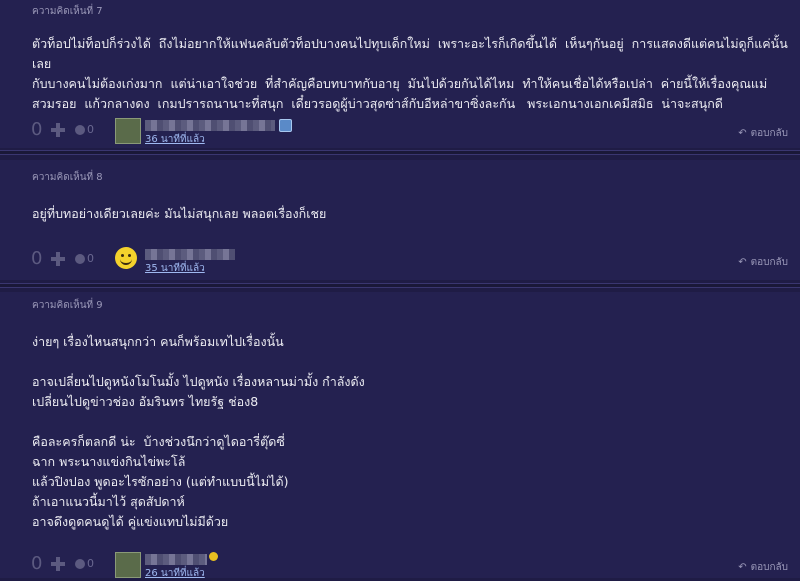  I want to click on comment-footer: 0 0 36 นาทีที่แล้ว ↶ ตอบกลับ, so click(400, 132).